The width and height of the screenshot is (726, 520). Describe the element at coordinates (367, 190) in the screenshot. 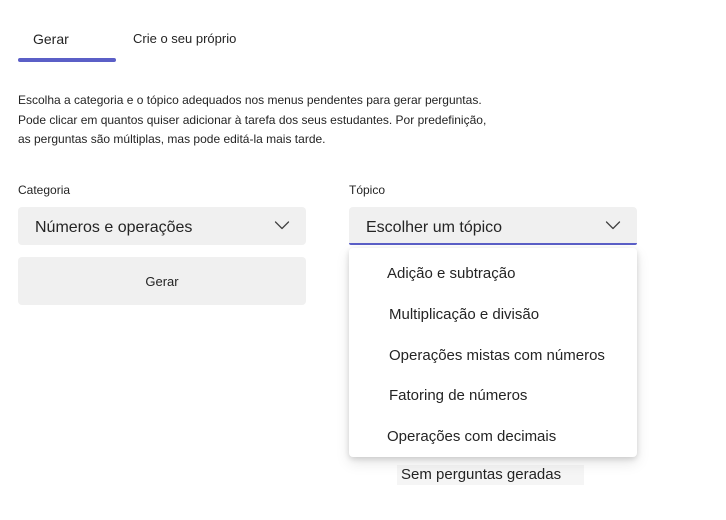

I see `topic-label: Tópico` at that location.